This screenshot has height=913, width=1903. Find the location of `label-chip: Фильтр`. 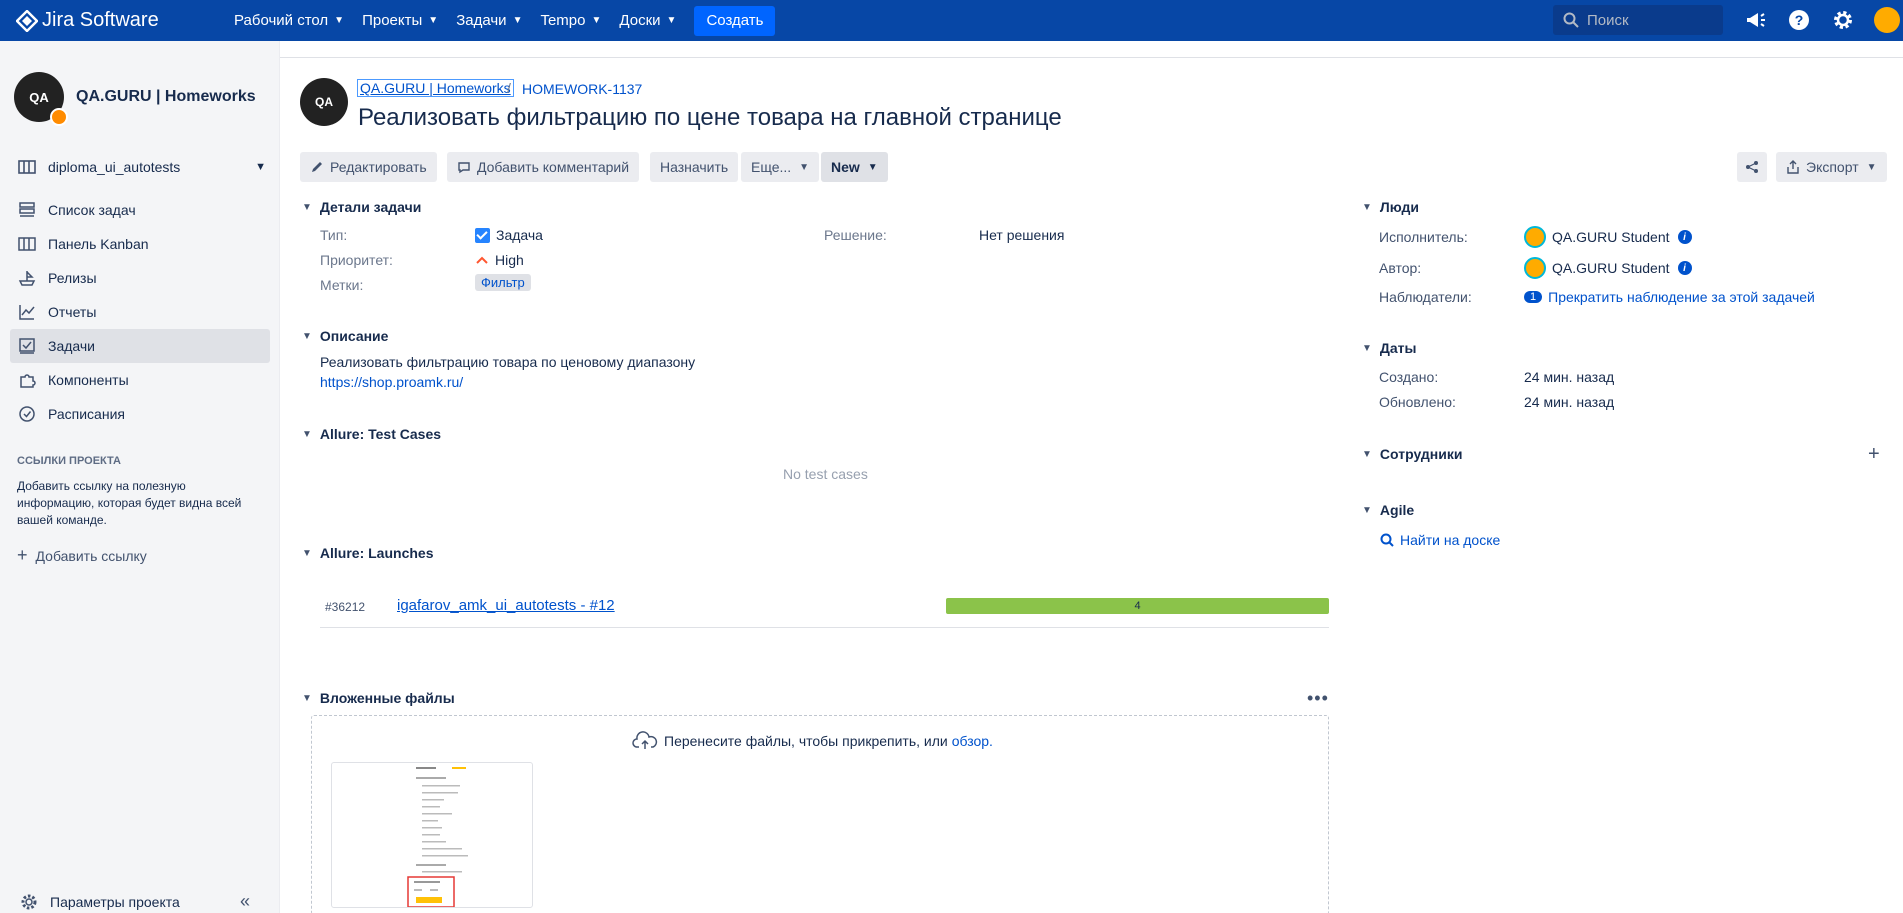

label-chip: Фильтр is located at coordinates (503, 282).